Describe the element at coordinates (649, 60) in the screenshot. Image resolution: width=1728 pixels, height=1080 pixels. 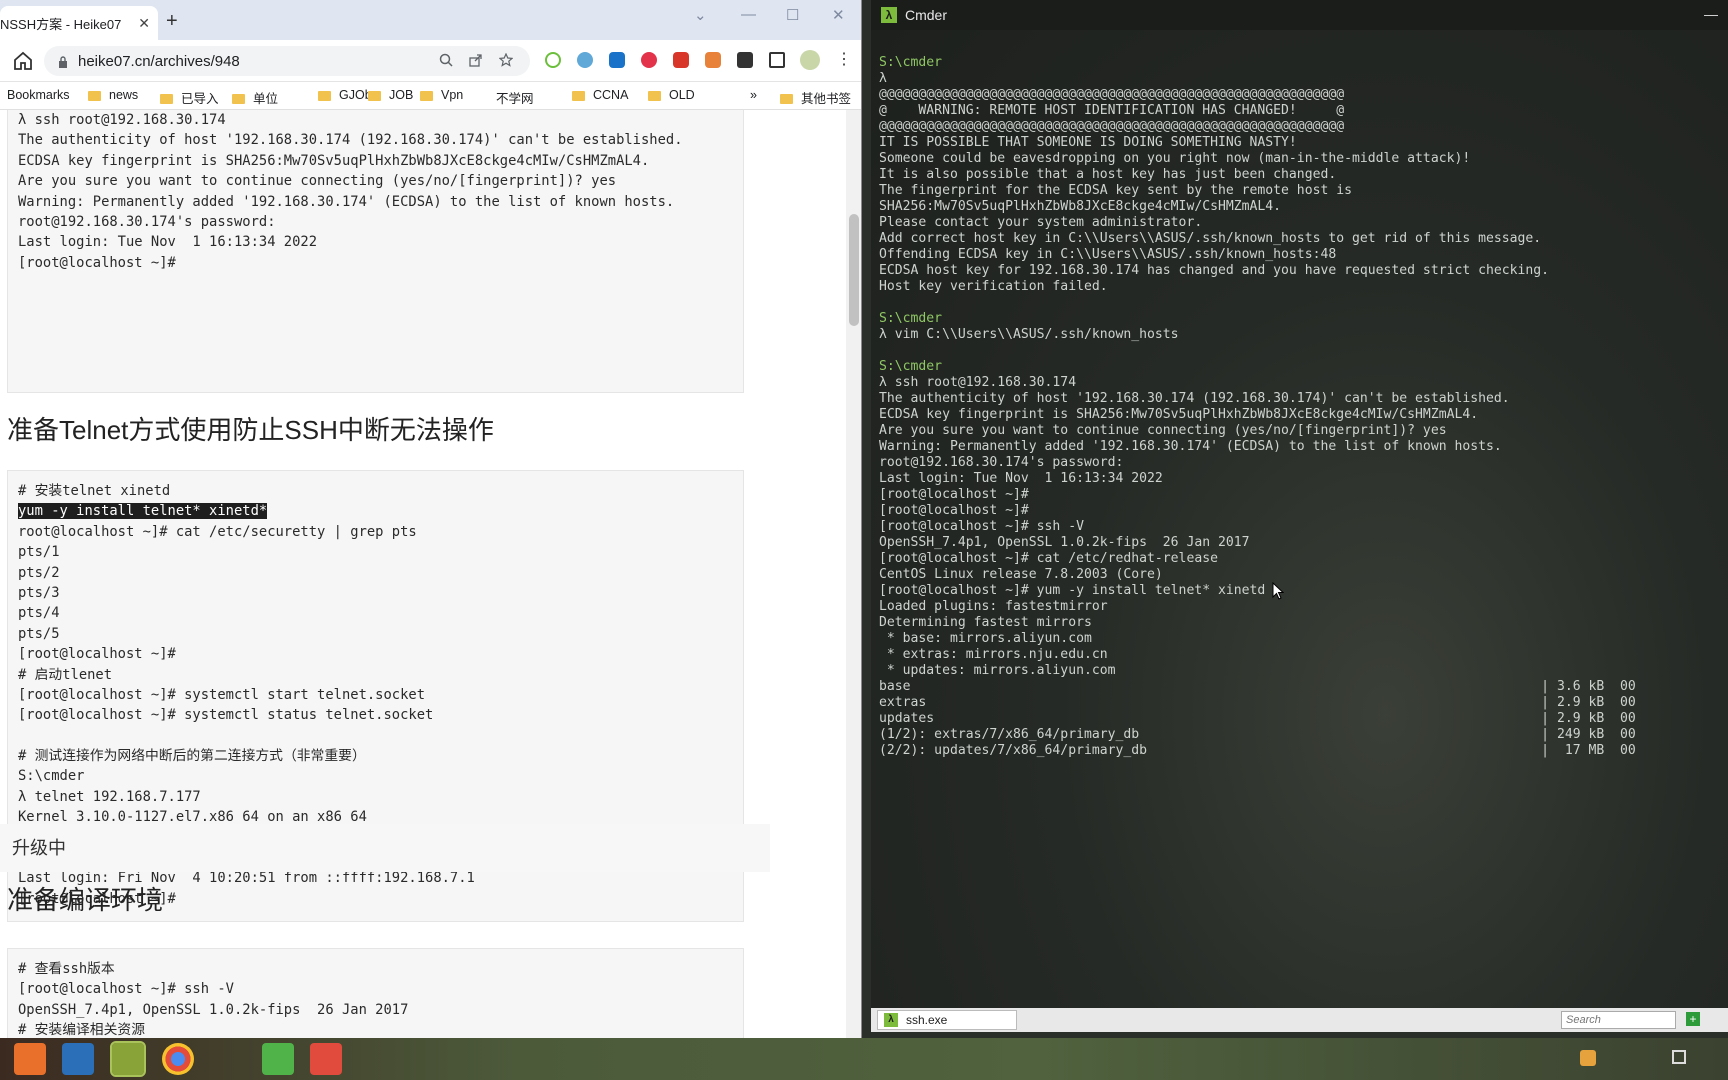
I see `extension-t-icon` at that location.